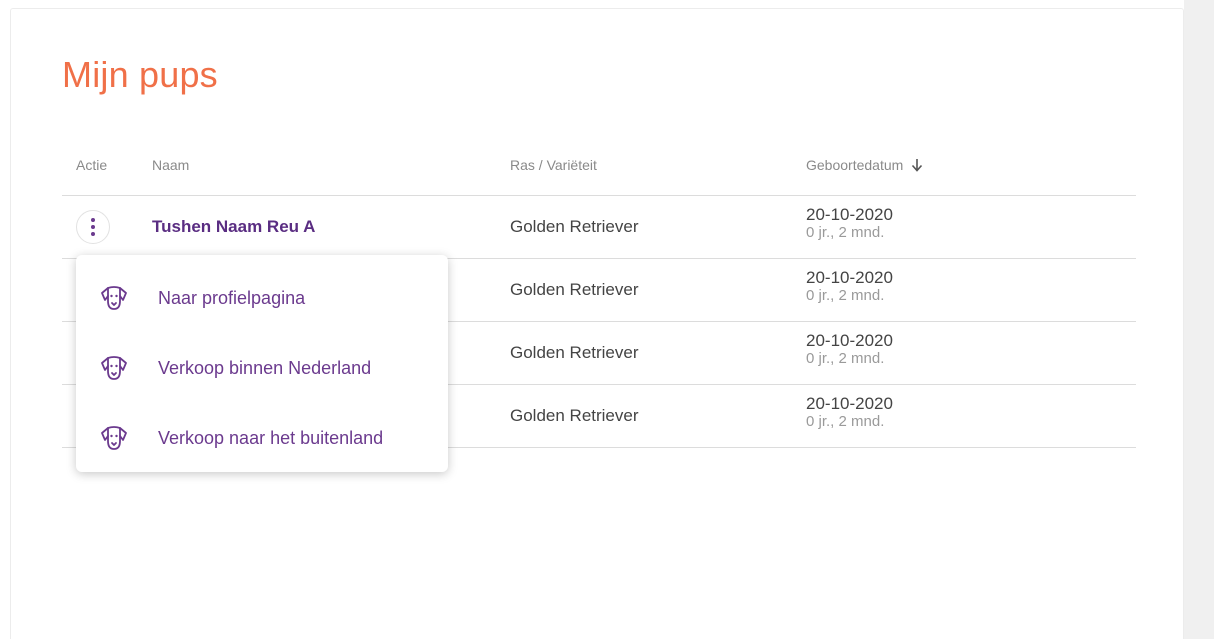  Describe the element at coordinates (170, 165) in the screenshot. I see `header-naam: Naam` at that location.